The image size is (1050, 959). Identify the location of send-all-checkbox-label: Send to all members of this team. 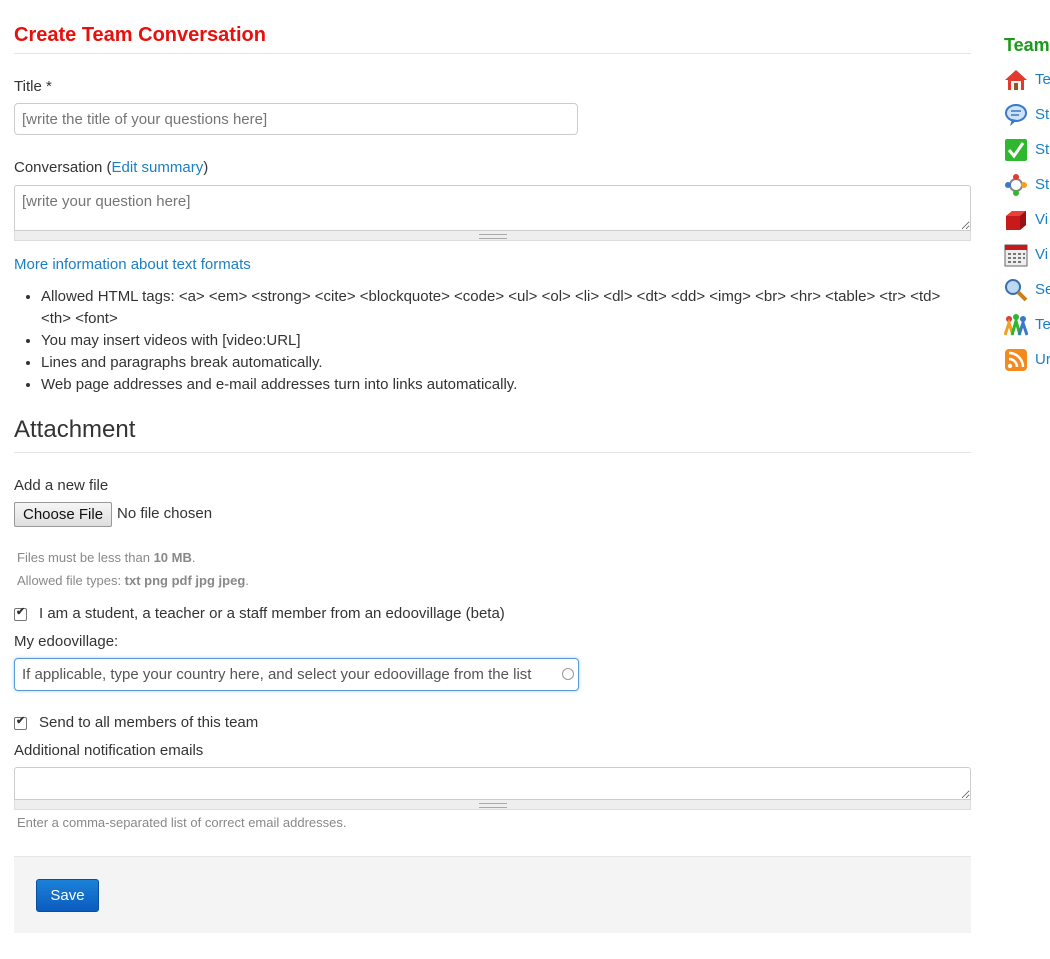
(149, 722).